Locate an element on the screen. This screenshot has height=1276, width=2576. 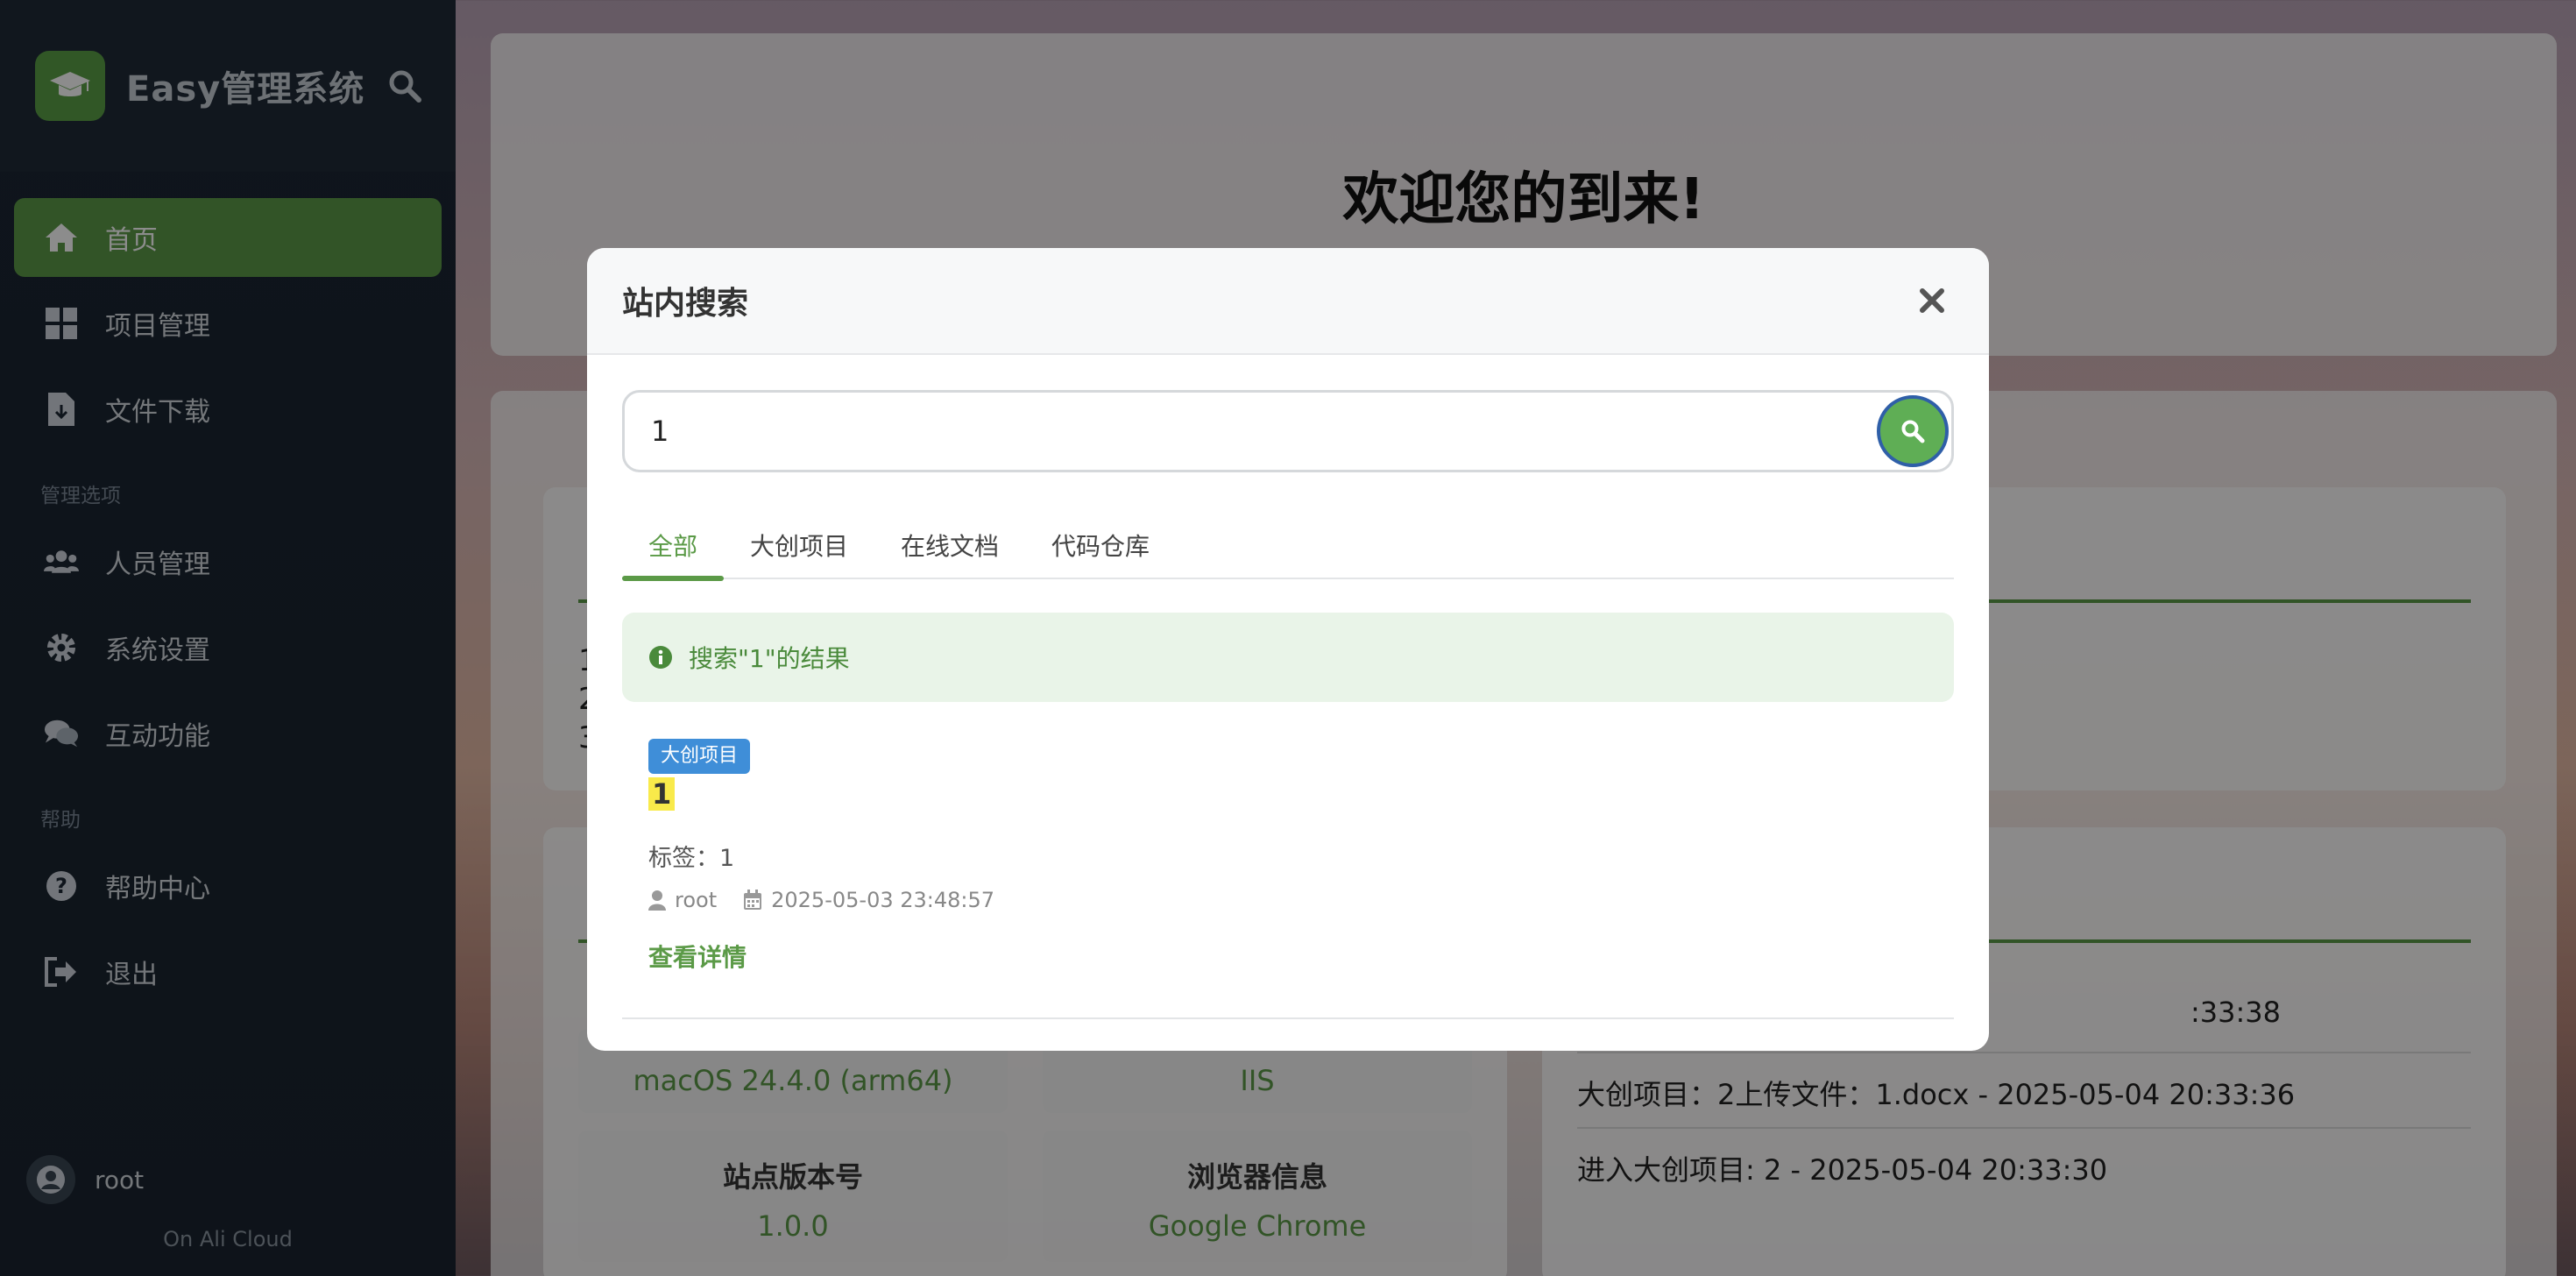
result-date: 2025-05-03 23:48:57 is located at coordinates (868, 900).